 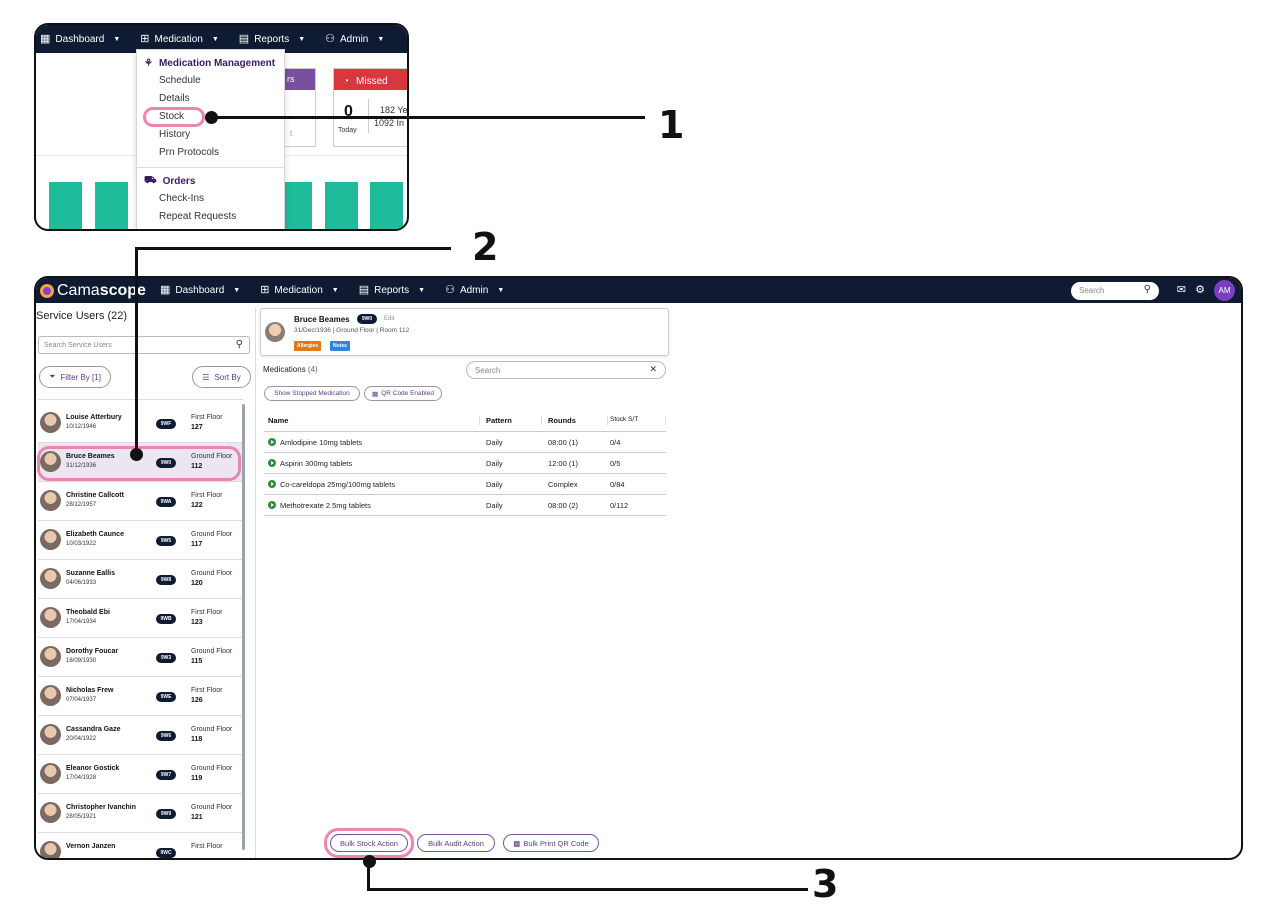 What do you see at coordinates (456, 843) in the screenshot?
I see `bulk-audit-action-button: Bulk Audit Action` at bounding box center [456, 843].